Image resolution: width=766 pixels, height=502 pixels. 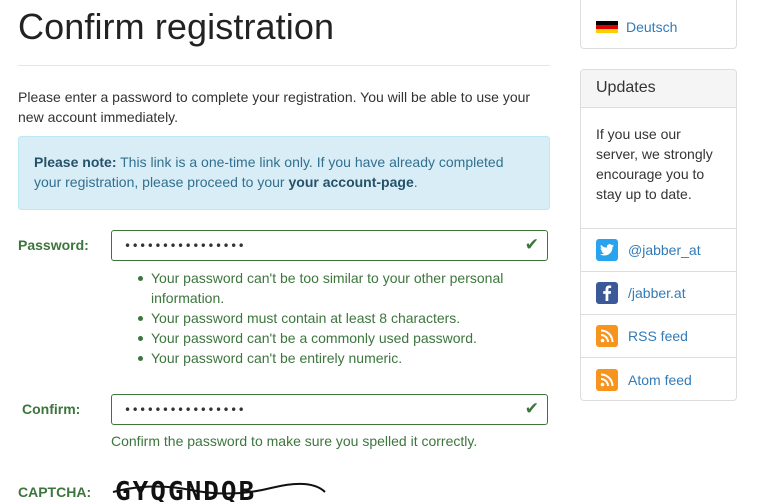 I want to click on language-link: Deutsch, so click(x=636, y=27).